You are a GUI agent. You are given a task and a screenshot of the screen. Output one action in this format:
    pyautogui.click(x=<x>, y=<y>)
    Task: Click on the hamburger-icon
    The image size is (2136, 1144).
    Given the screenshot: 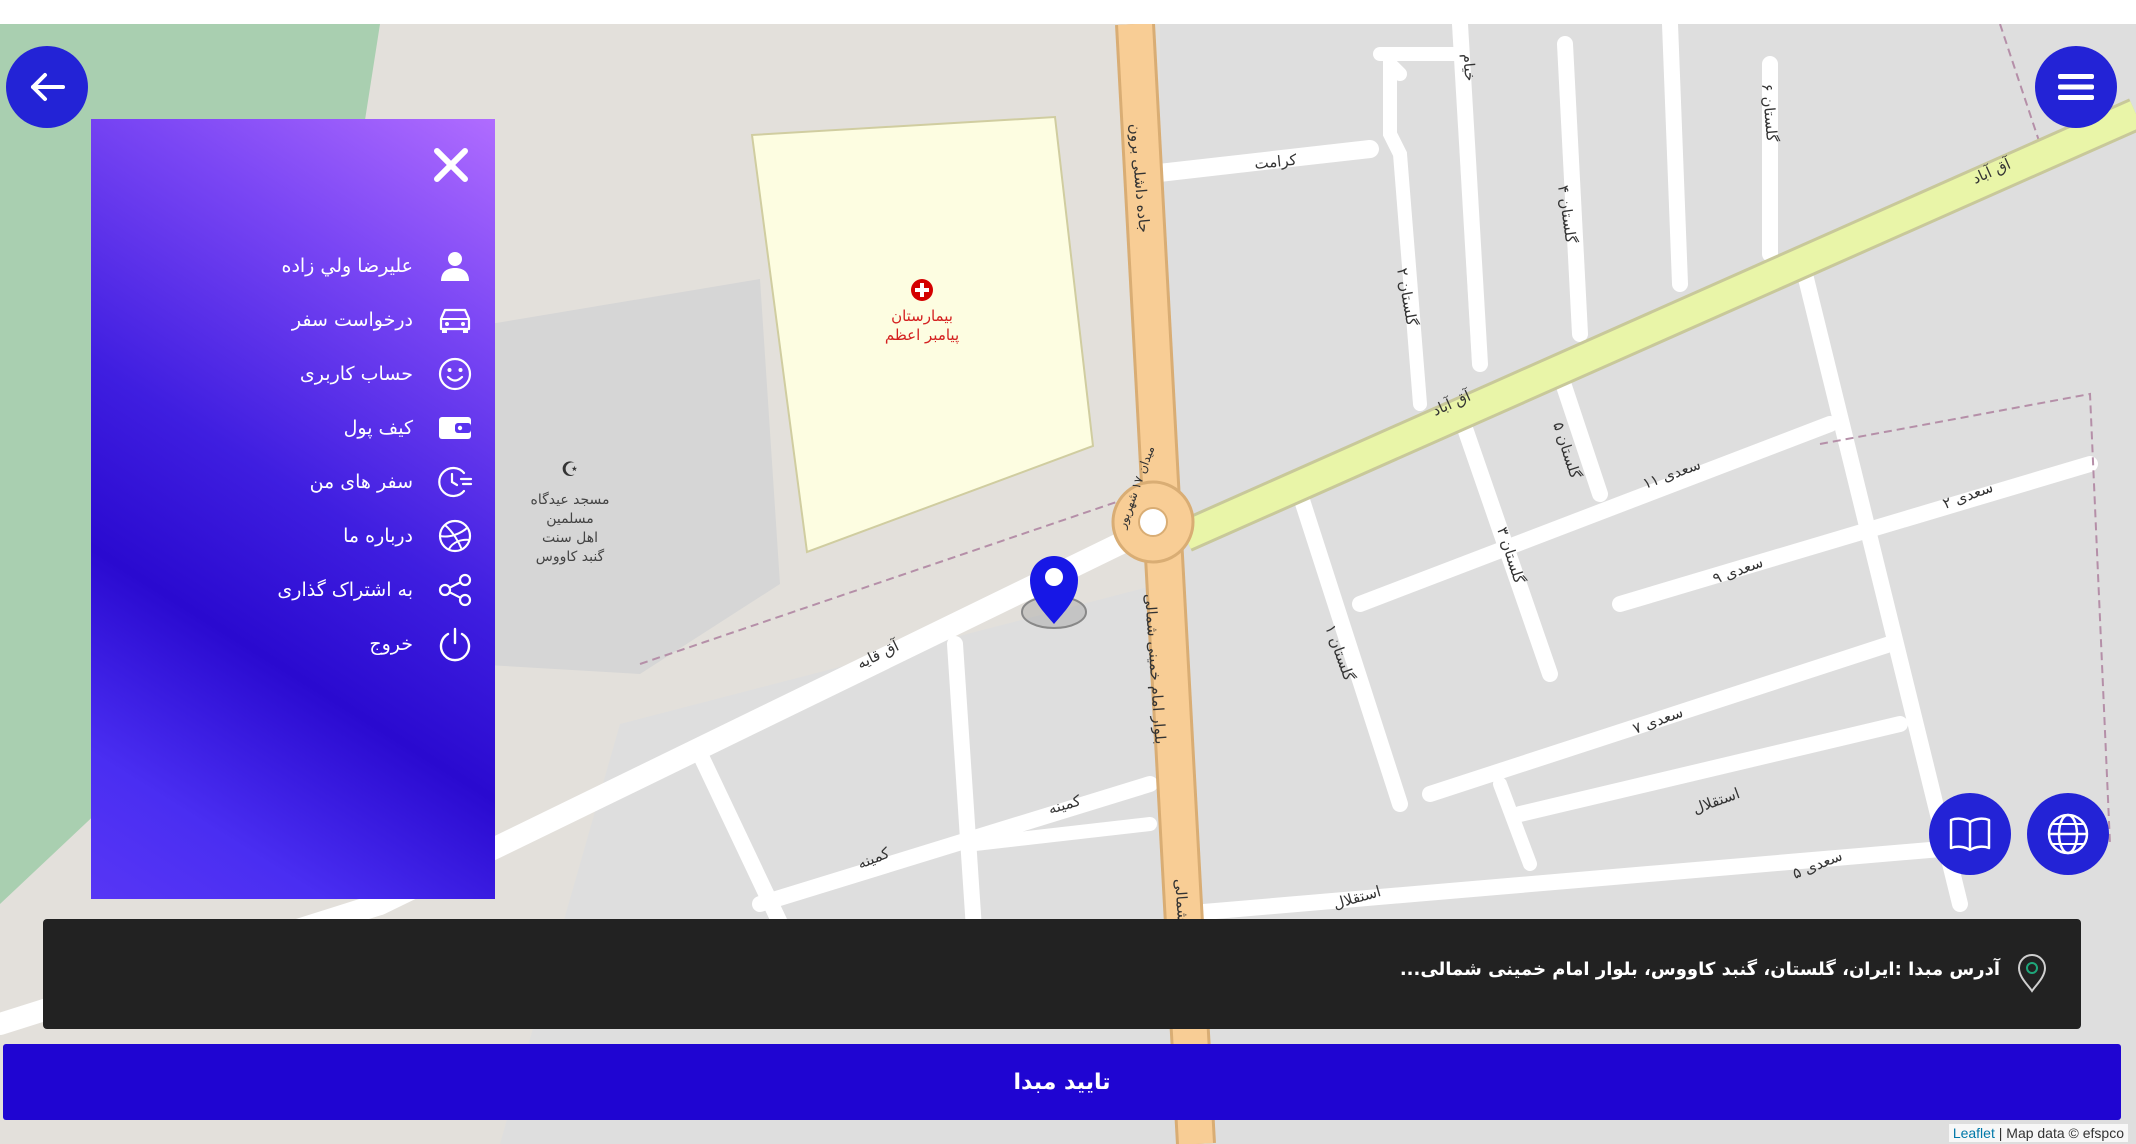 What is the action you would take?
    pyautogui.click(x=2076, y=87)
    